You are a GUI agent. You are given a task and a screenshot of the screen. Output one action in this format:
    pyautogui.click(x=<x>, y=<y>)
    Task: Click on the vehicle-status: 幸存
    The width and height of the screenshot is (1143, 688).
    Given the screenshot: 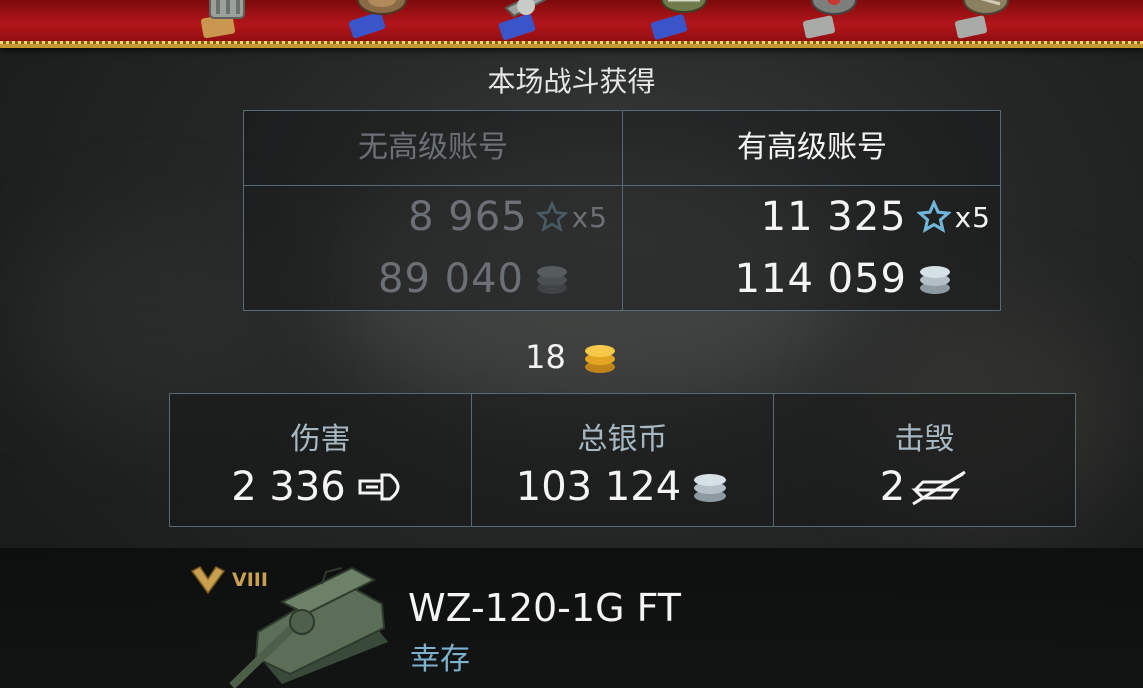 What is the action you would take?
    pyautogui.click(x=440, y=659)
    